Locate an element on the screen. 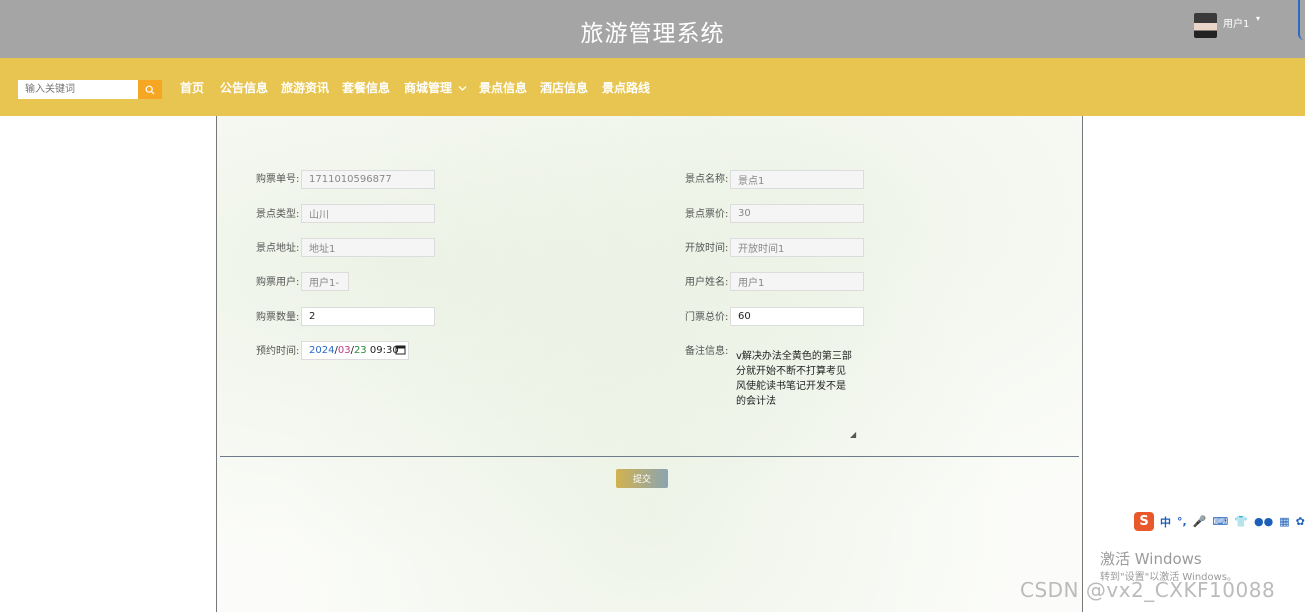 This screenshot has height=612, width=1305. calendar-icon is located at coordinates (400, 349).